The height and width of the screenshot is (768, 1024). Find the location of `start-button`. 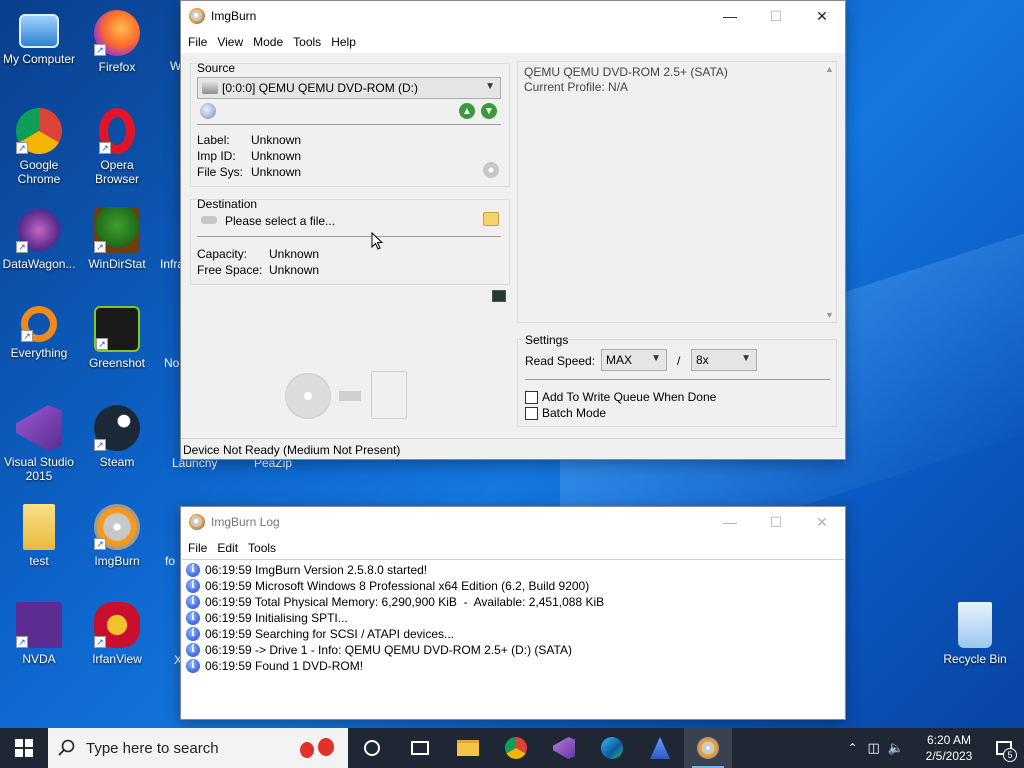

start-button is located at coordinates (24, 748).